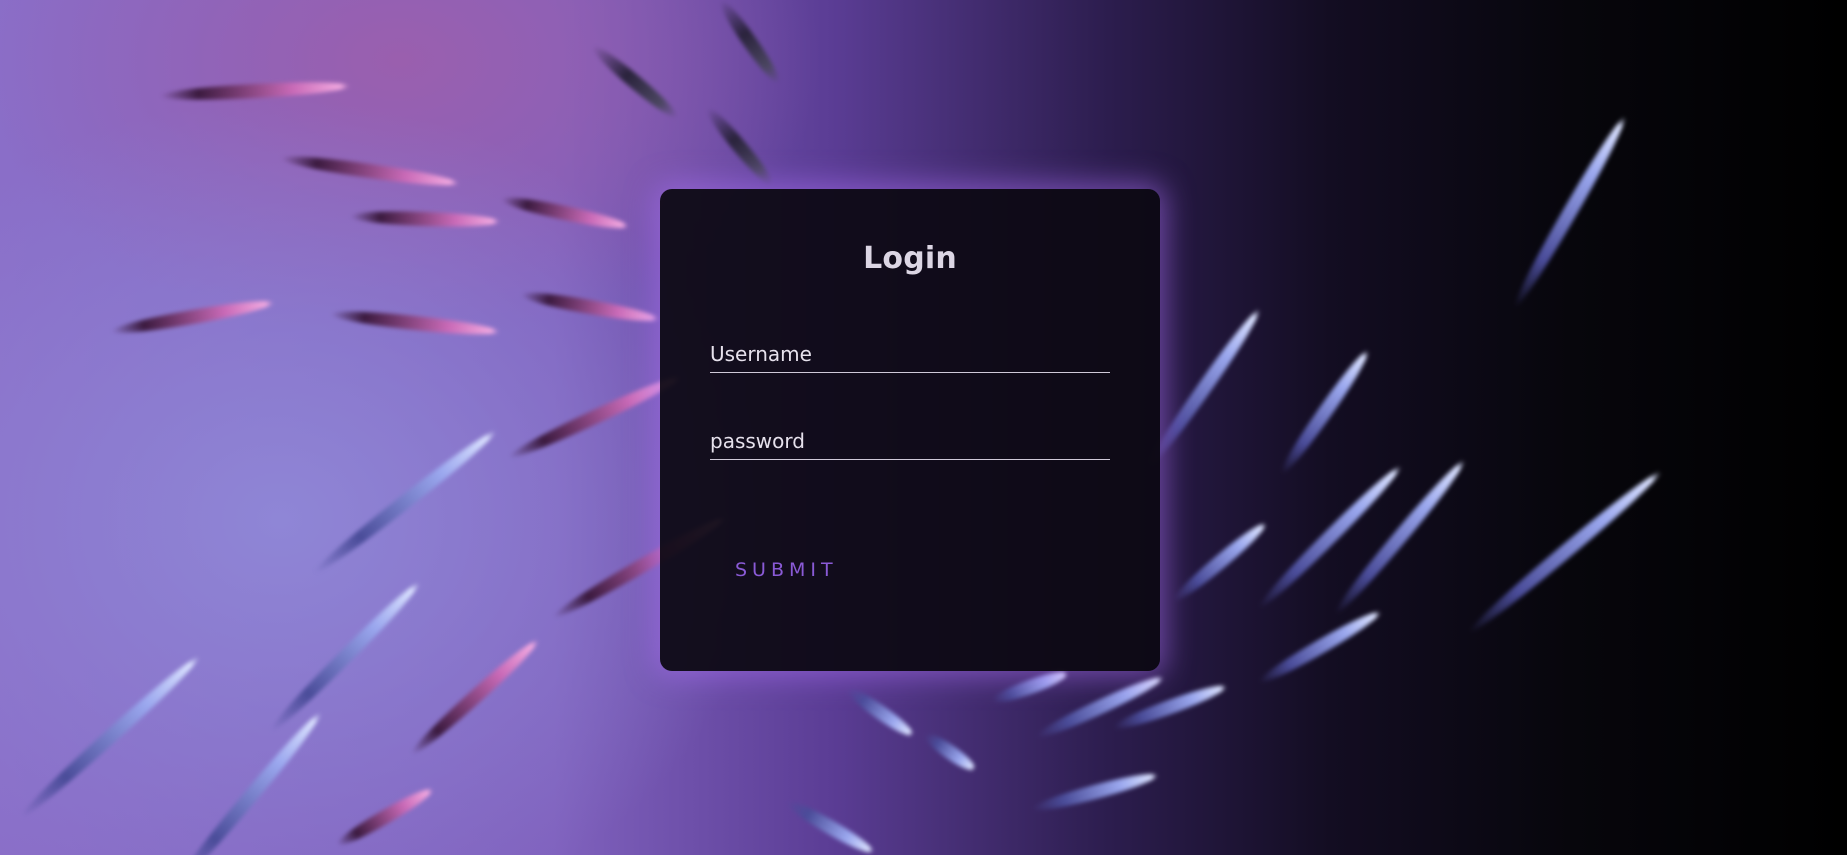 The height and width of the screenshot is (855, 1847). What do you see at coordinates (910, 258) in the screenshot?
I see `login-title: Login` at bounding box center [910, 258].